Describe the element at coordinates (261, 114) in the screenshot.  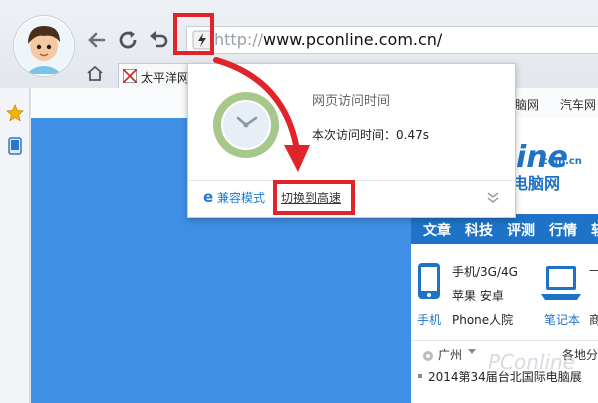
I see `annotation-arrow` at that location.